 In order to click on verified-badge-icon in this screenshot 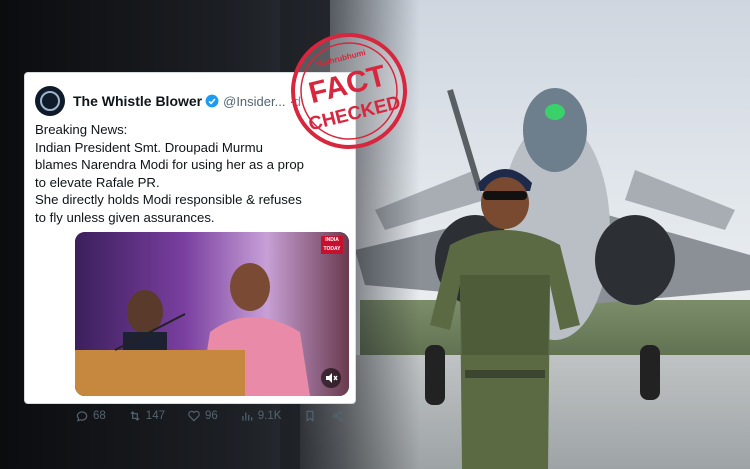, I will do `click(212, 101)`.